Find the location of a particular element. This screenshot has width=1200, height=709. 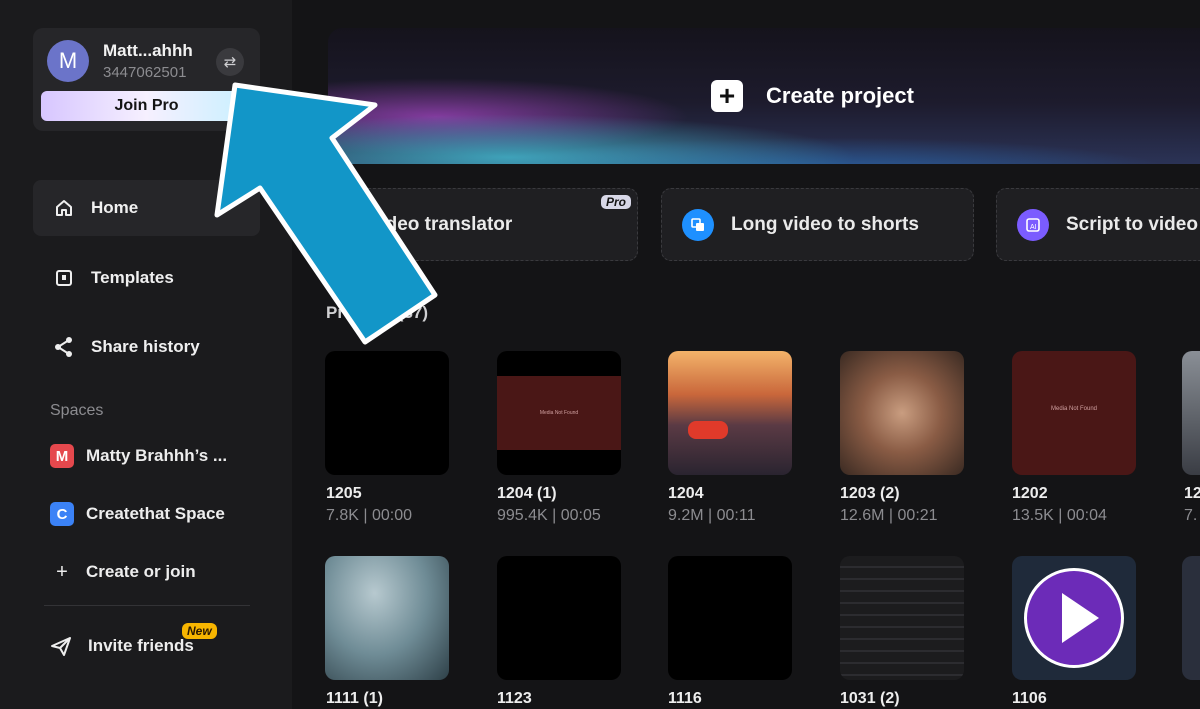

project-meta: 7.8K | 00:00 is located at coordinates (369, 515).